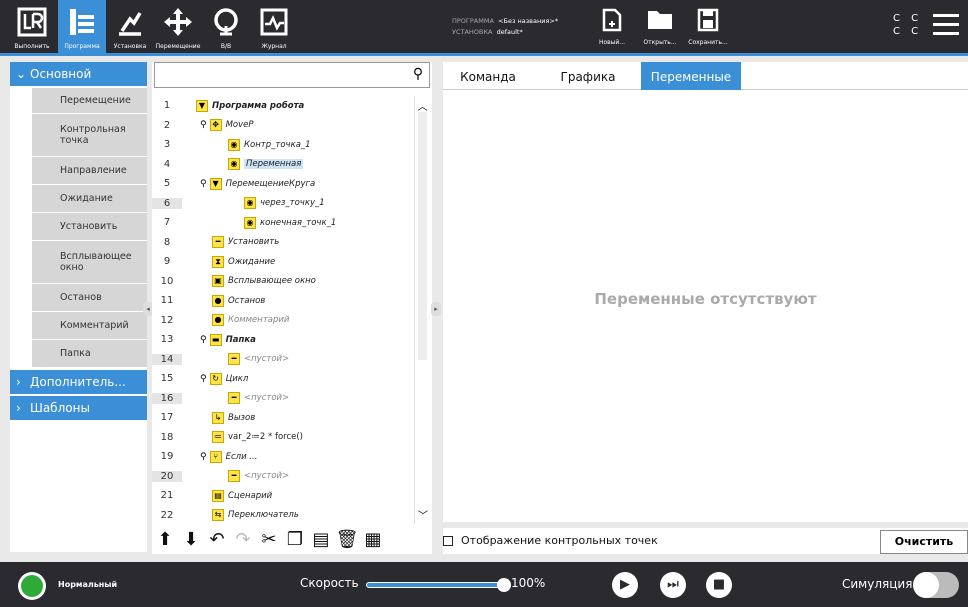 The image size is (968, 607). What do you see at coordinates (202, 105) in the screenshot?
I see `triangle-down-icon: ▼` at bounding box center [202, 105].